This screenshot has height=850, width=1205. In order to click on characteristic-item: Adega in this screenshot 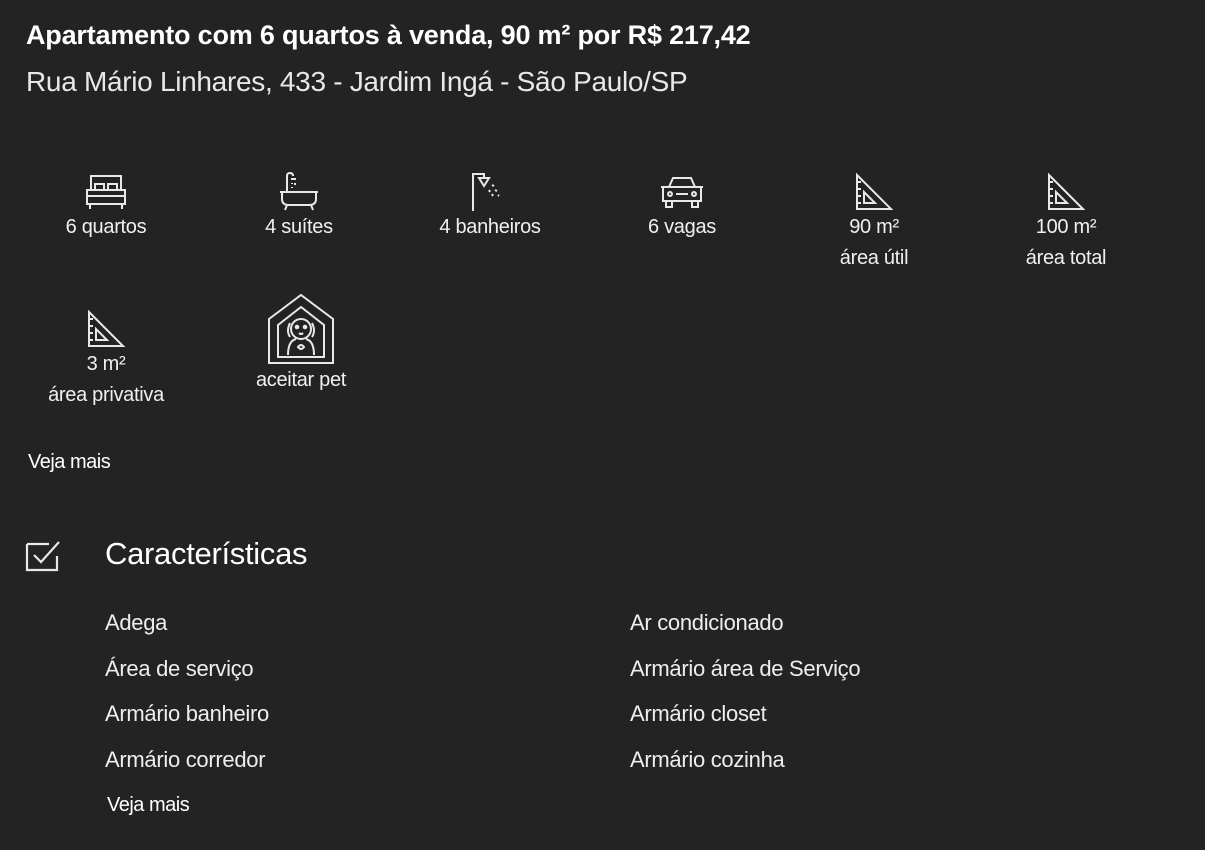, I will do `click(136, 622)`.